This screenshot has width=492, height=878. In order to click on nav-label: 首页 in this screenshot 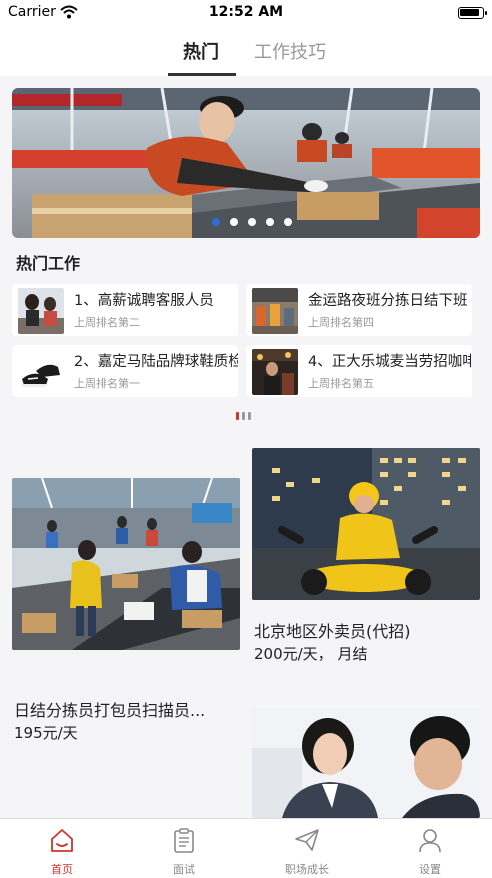, I will do `click(62, 869)`.